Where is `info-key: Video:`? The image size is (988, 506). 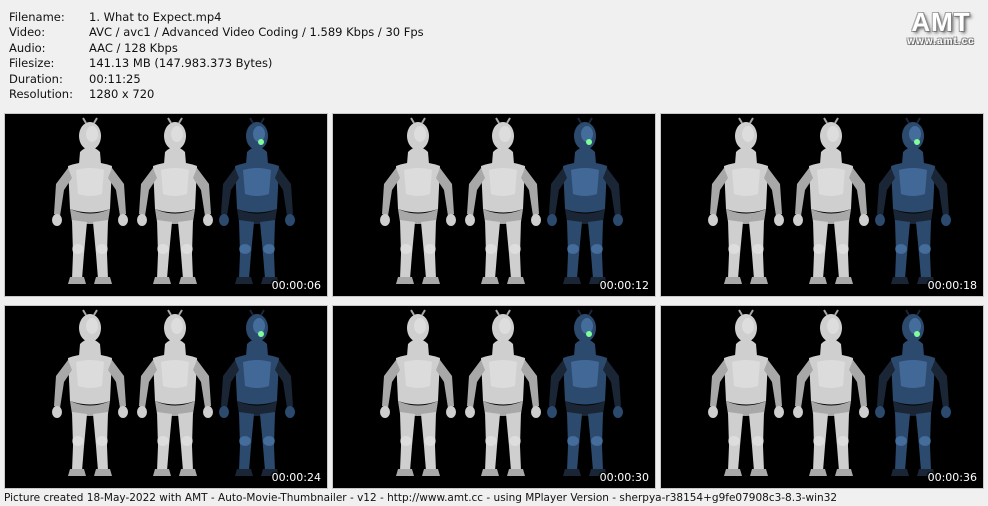
info-key: Video: is located at coordinates (27, 32).